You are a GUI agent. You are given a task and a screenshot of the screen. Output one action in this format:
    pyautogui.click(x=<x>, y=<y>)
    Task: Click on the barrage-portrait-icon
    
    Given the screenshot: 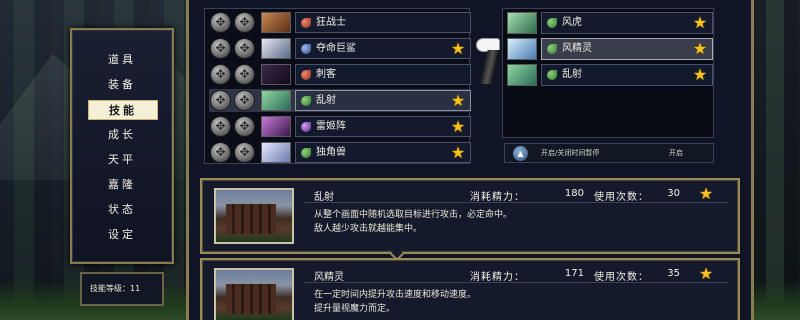 What is the action you would take?
    pyautogui.click(x=522, y=75)
    